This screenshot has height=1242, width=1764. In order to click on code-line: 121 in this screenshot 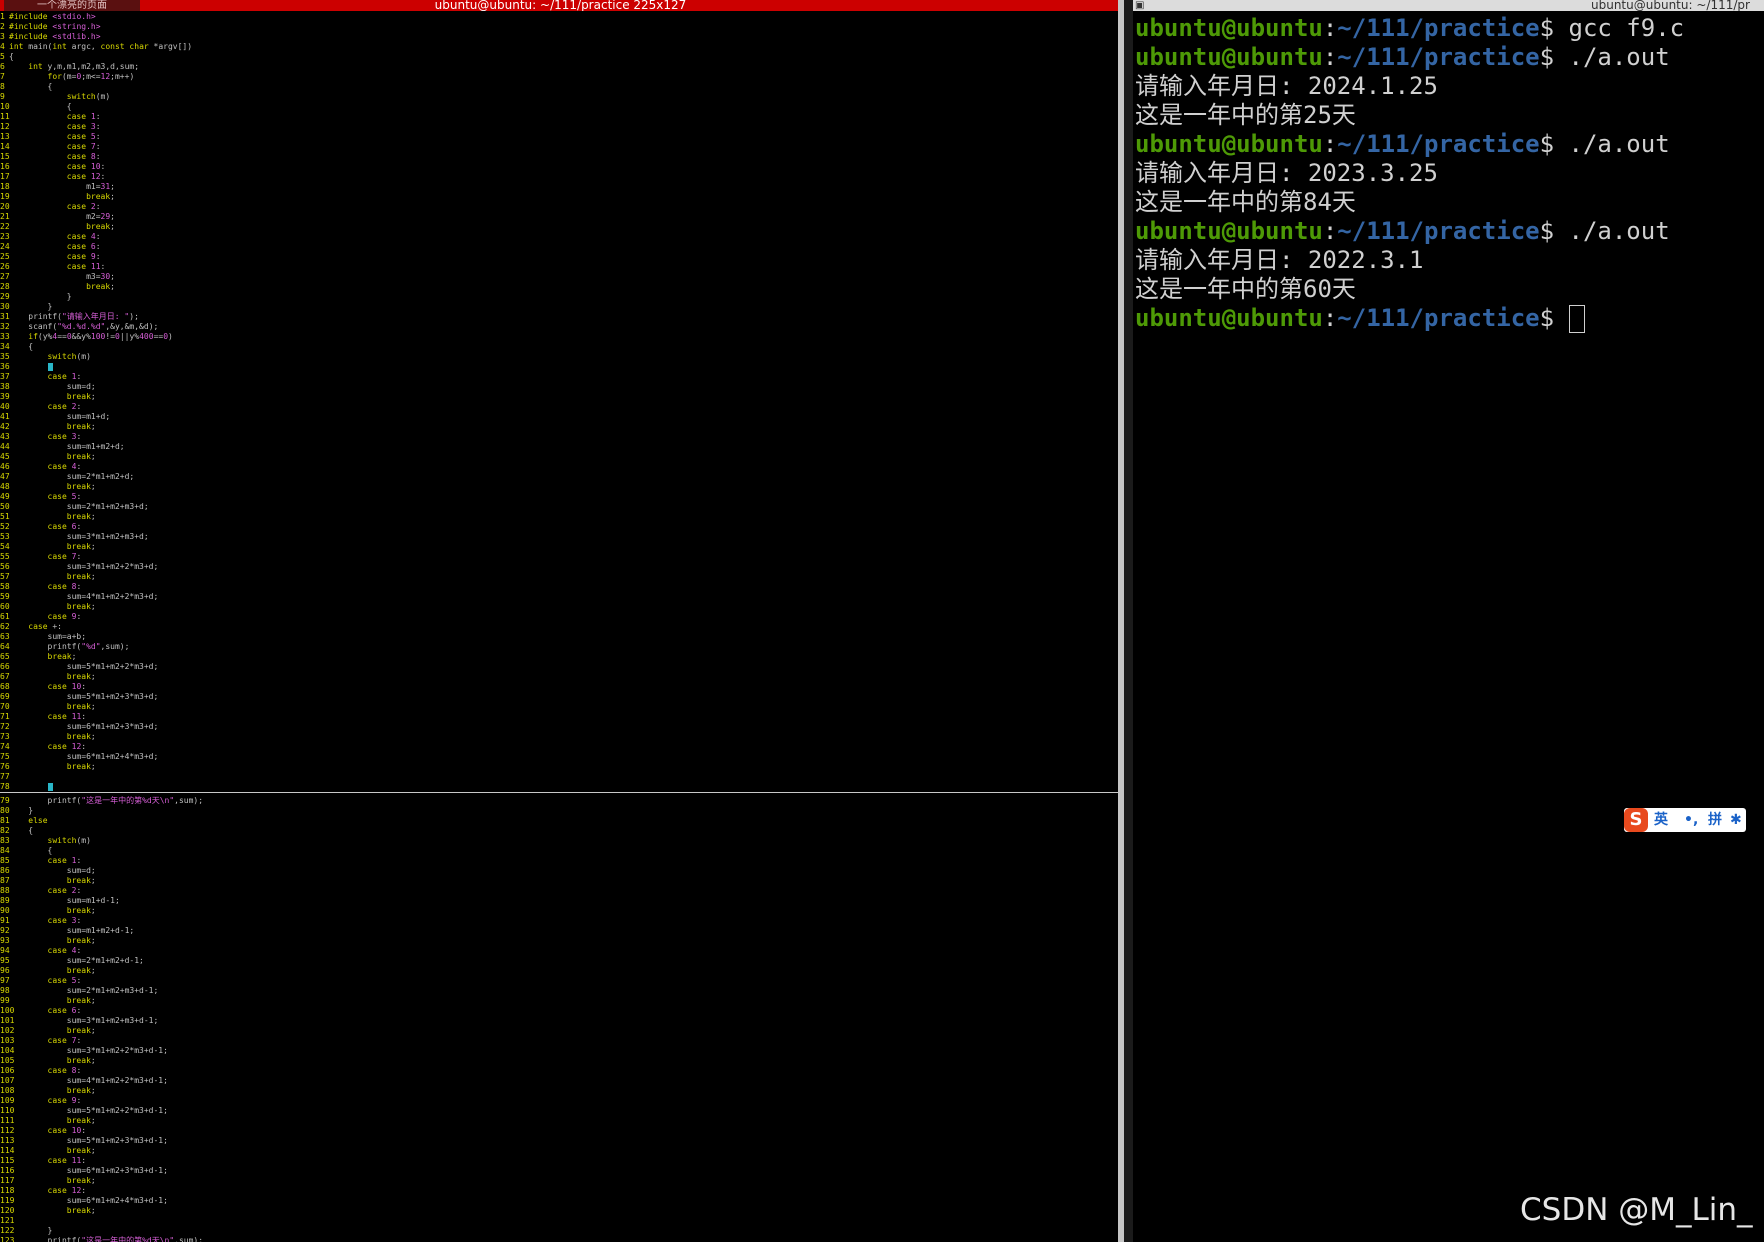, I will do `click(559, 1221)`.